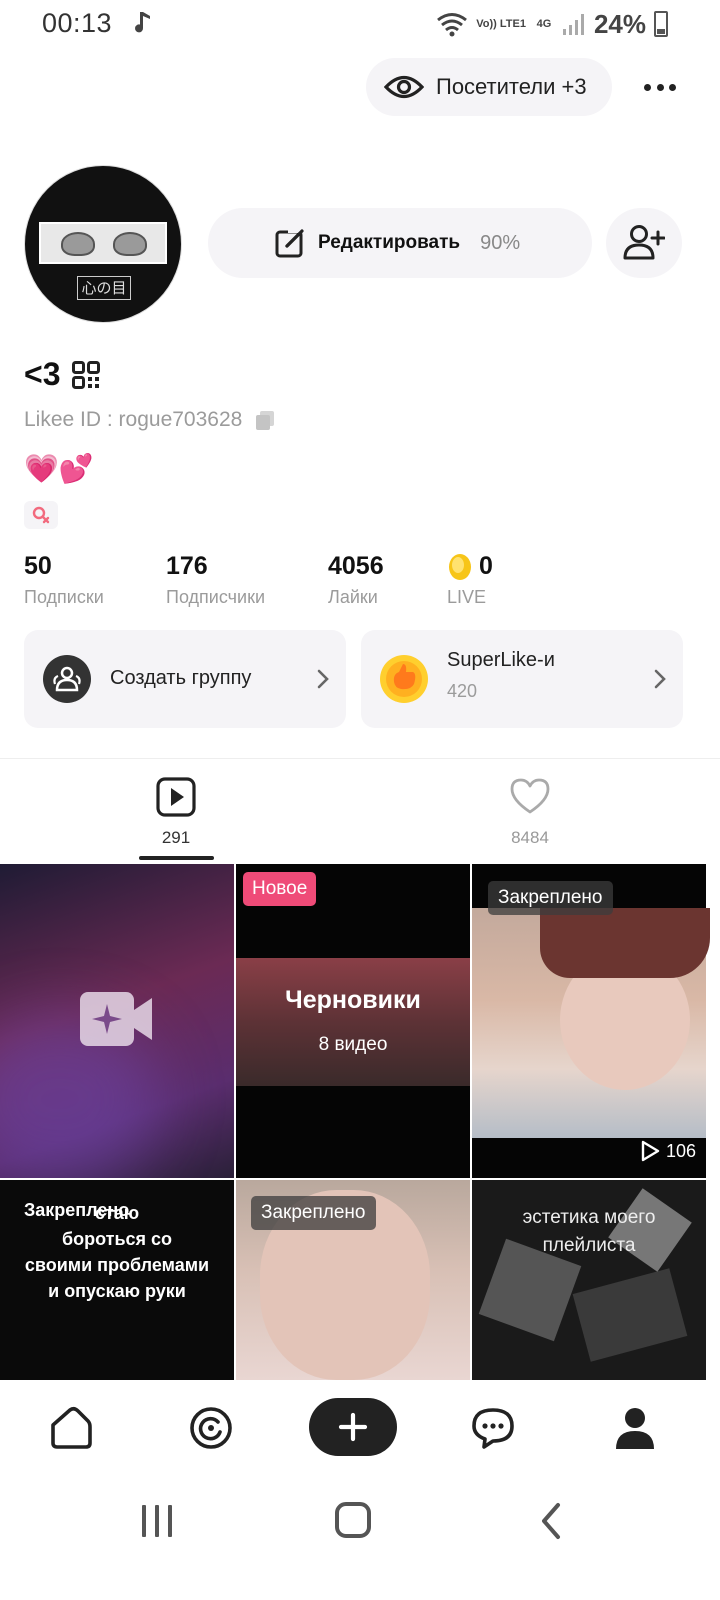 The image size is (720, 1600). Describe the element at coordinates (573, 24) in the screenshot. I see `signal-icon` at that location.